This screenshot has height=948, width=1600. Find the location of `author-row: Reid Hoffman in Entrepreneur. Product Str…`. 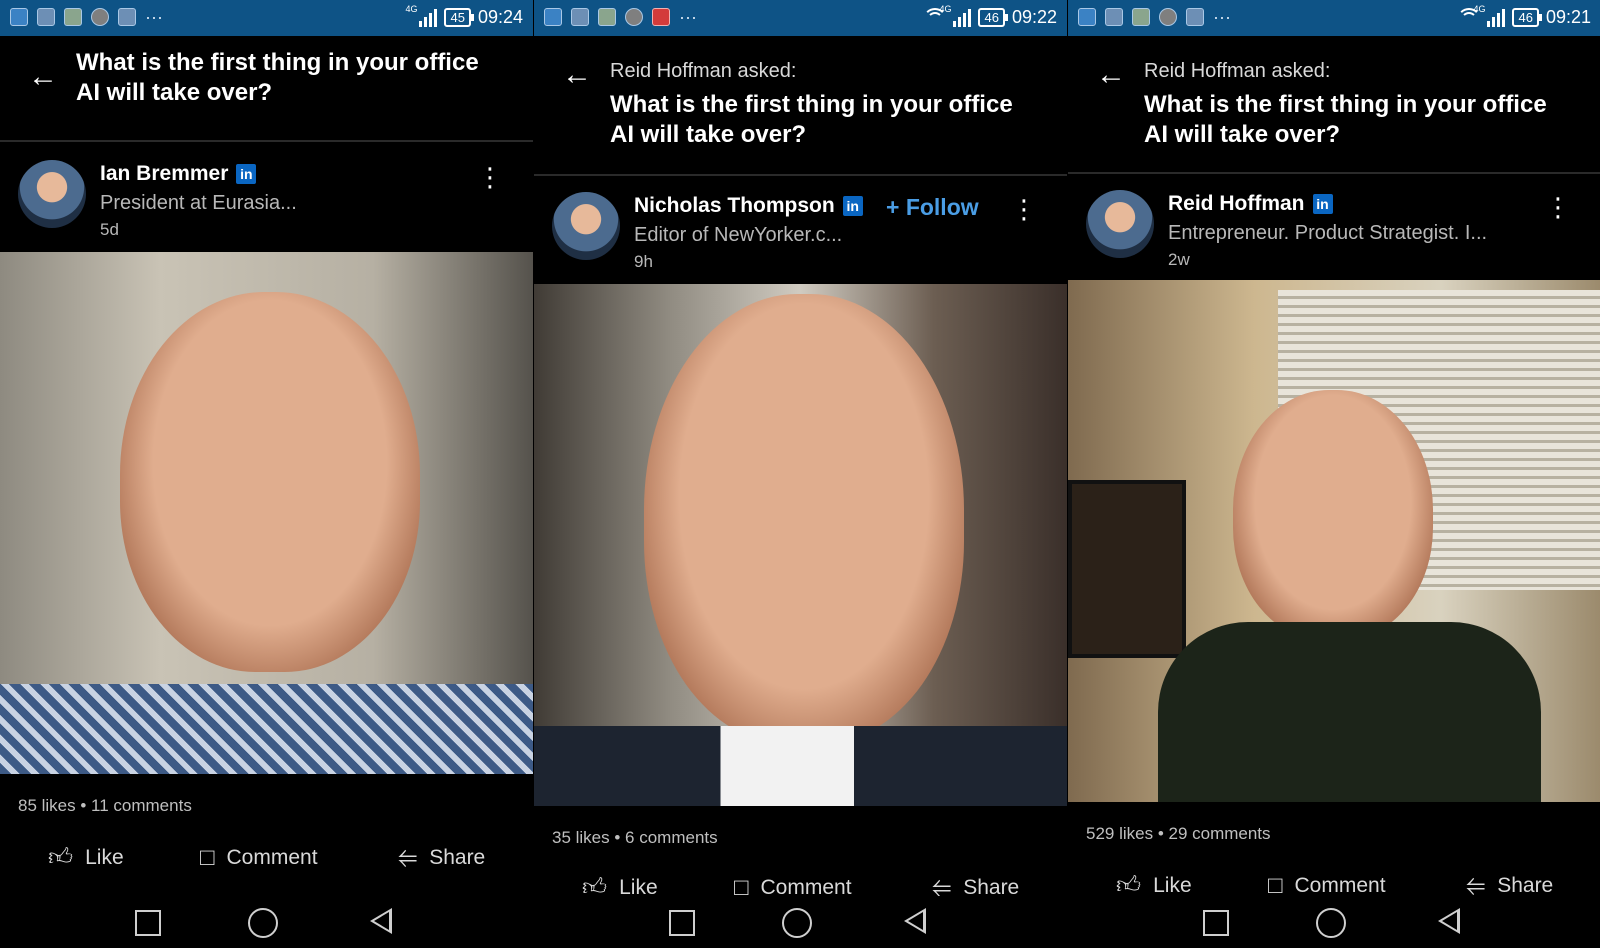

author-row: Reid Hoffman in Entrepreneur. Product Str… is located at coordinates (1334, 224).